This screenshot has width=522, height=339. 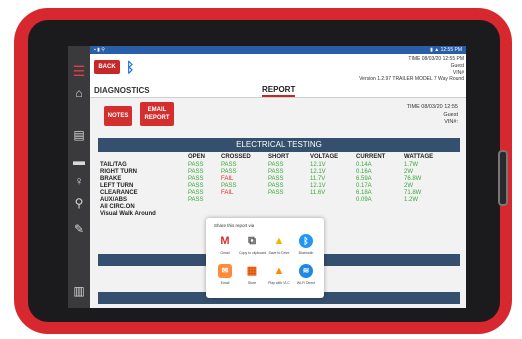 What do you see at coordinates (457, 66) in the screenshot?
I see `header-user: Guest` at bounding box center [457, 66].